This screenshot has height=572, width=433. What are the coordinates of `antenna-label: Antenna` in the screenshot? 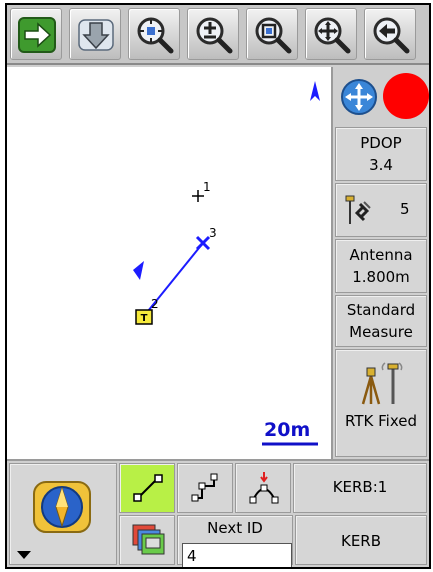 It's located at (381, 255).